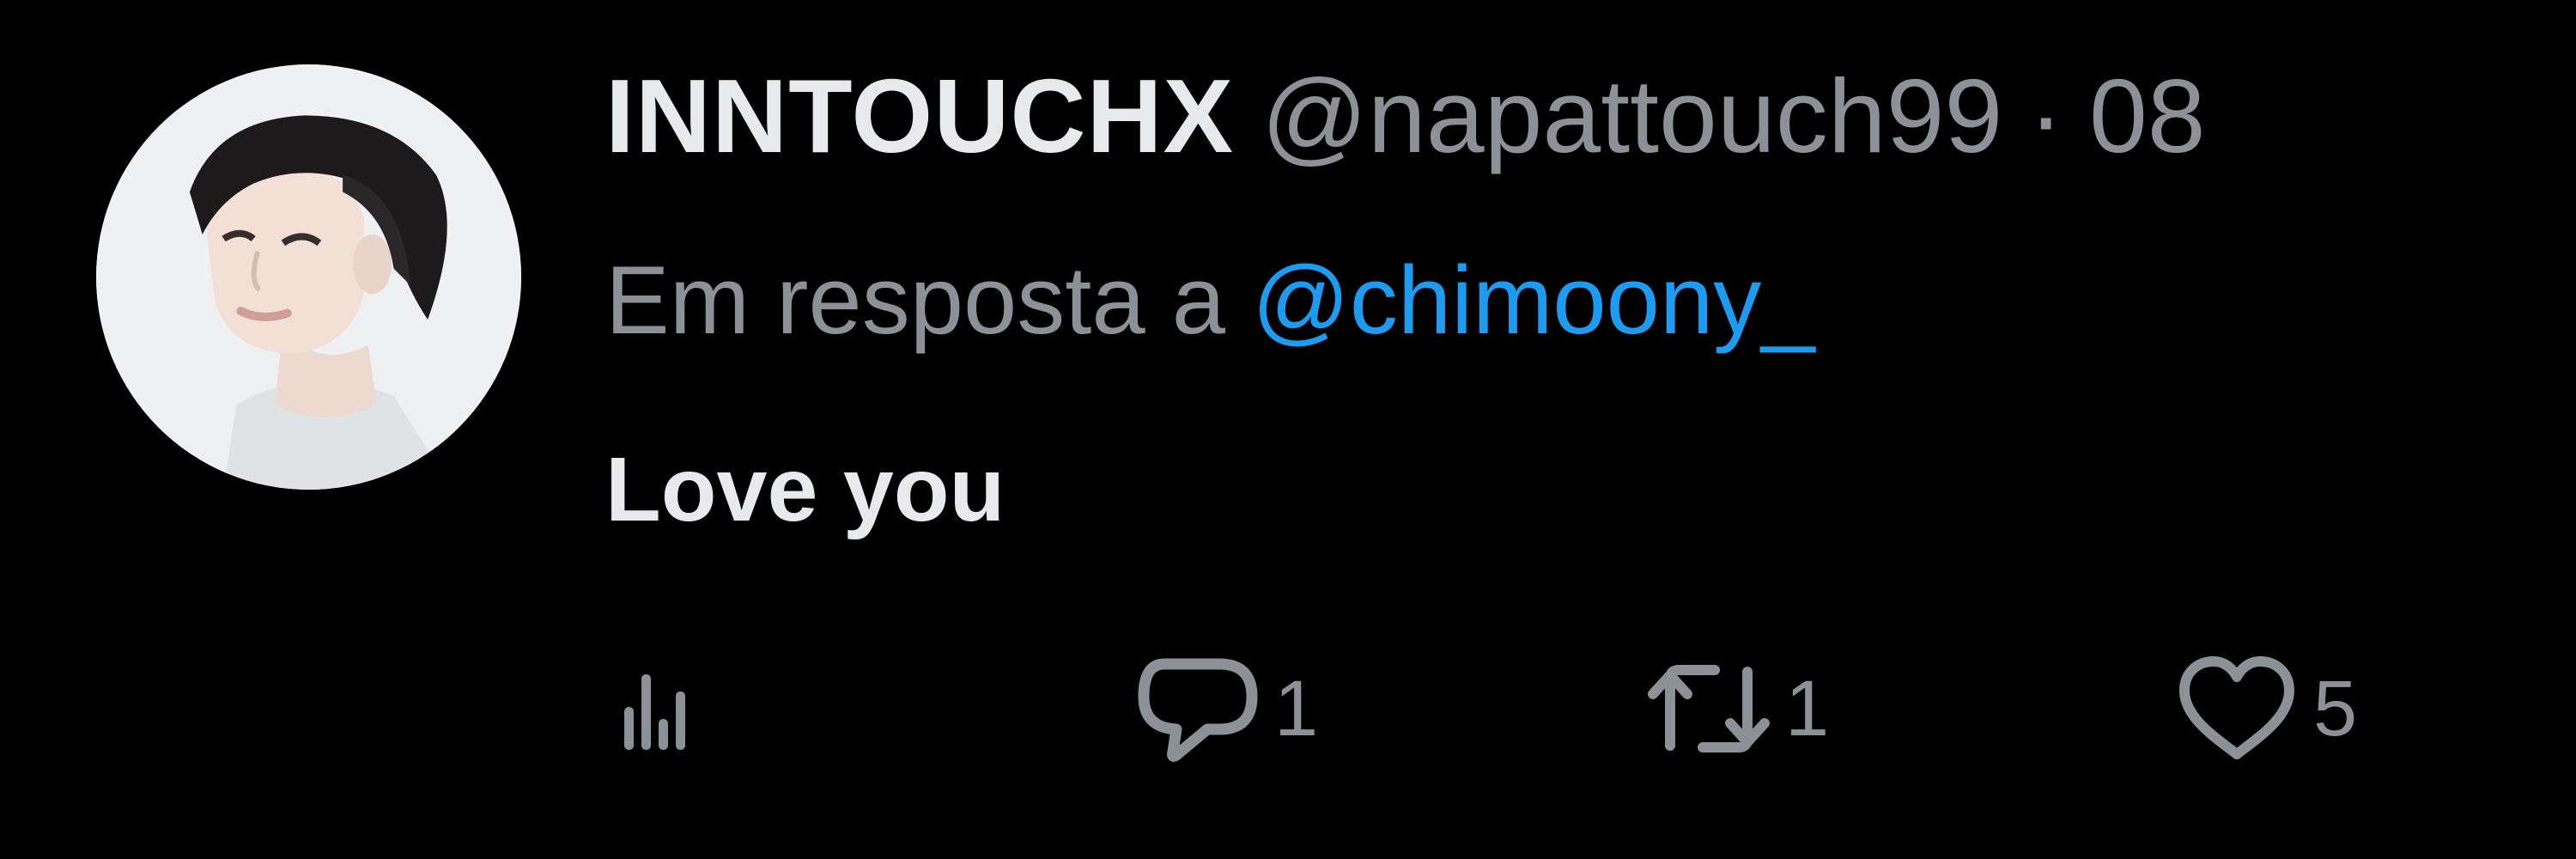 The height and width of the screenshot is (859, 2576). I want to click on tweet-text: Love you, so click(805, 490).